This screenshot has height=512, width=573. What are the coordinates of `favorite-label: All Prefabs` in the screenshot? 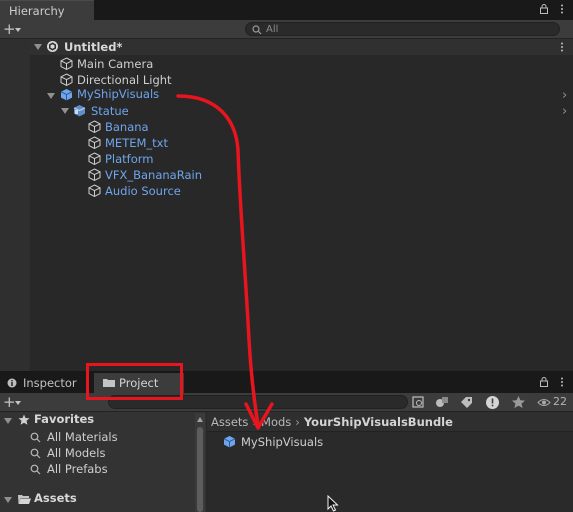 It's located at (77, 469).